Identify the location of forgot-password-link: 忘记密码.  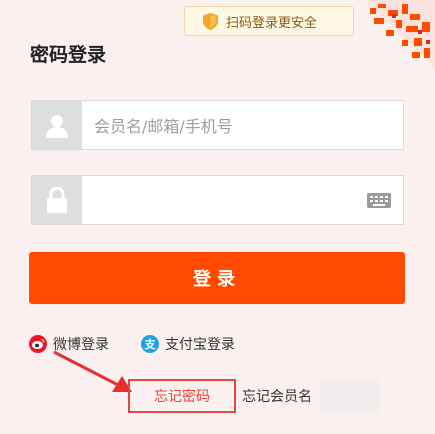
(182, 396).